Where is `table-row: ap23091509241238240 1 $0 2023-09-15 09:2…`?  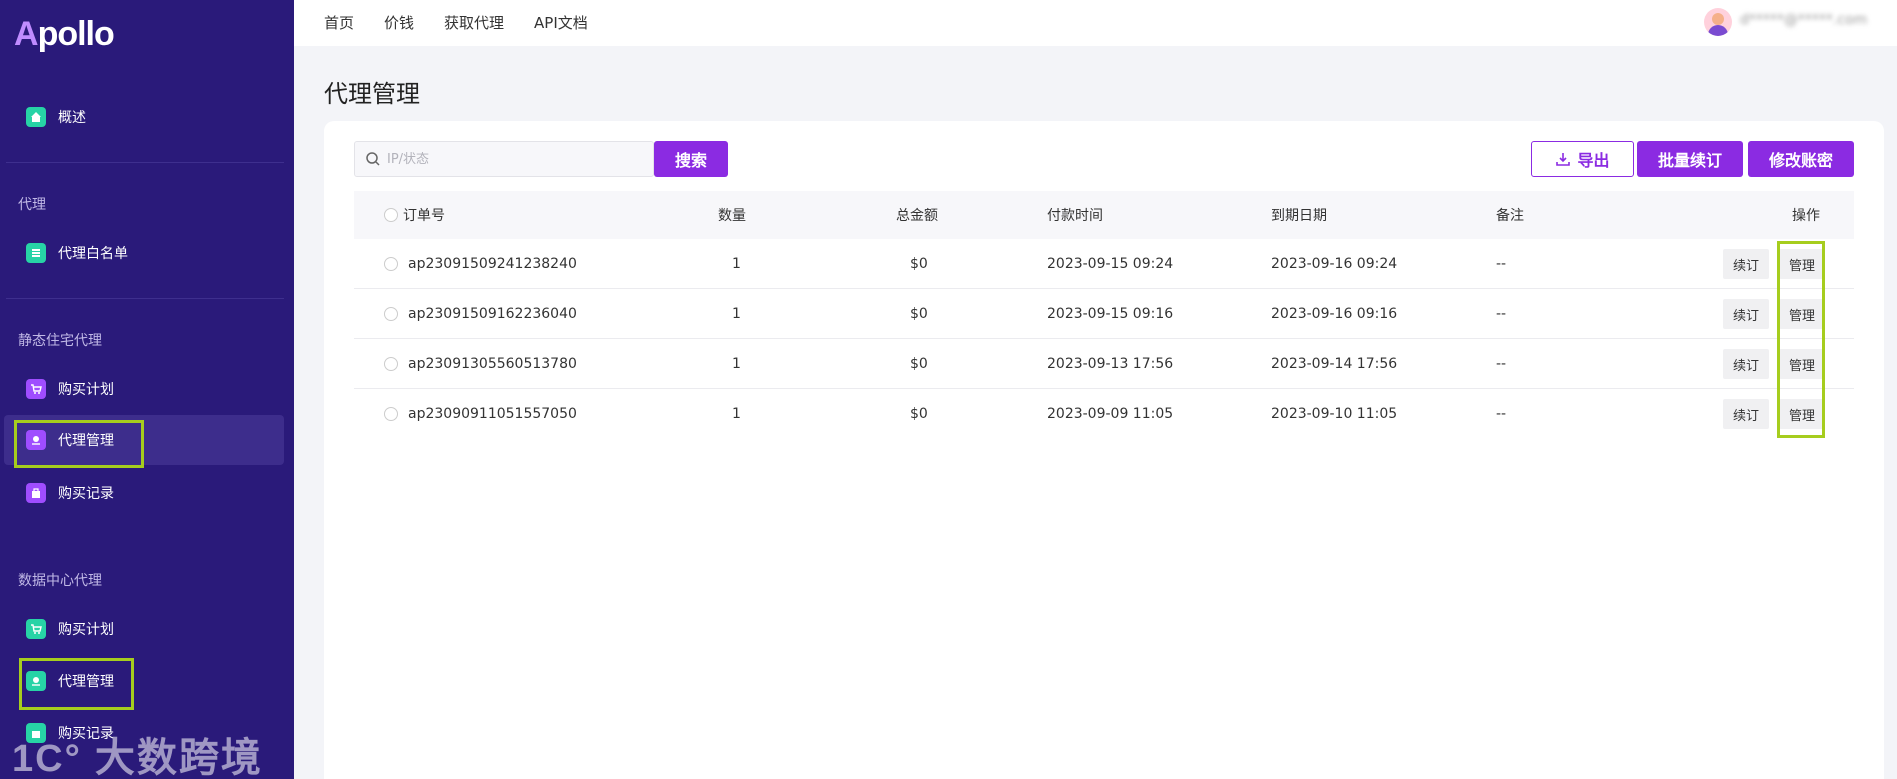
table-row: ap23091509241238240 1 $0 2023-09-15 09:2… is located at coordinates (1104, 264).